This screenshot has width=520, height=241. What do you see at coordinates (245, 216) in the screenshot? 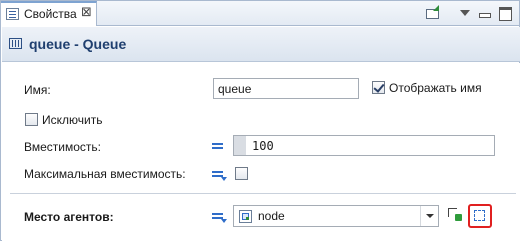
I see `node-icon` at bounding box center [245, 216].